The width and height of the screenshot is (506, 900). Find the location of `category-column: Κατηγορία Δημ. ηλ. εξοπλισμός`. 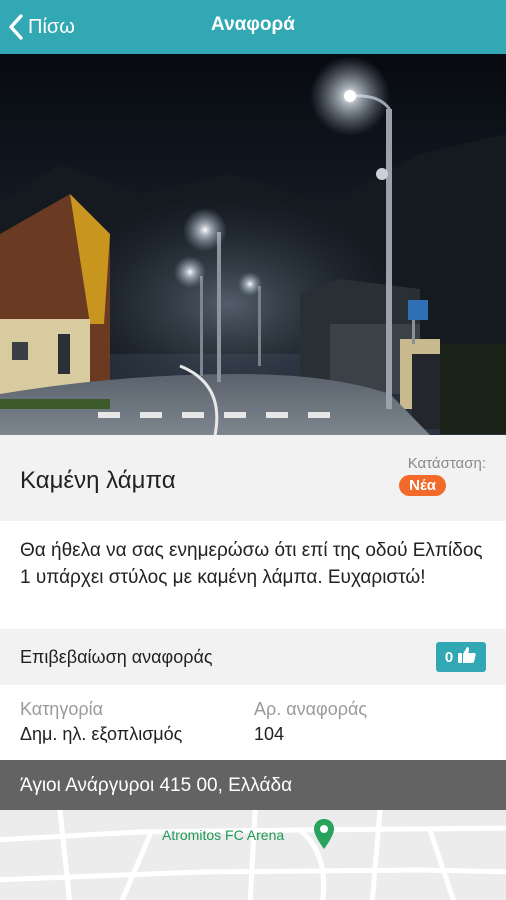

category-column: Κατηγορία Δημ. ηλ. εξοπλισμός is located at coordinates (101, 722).